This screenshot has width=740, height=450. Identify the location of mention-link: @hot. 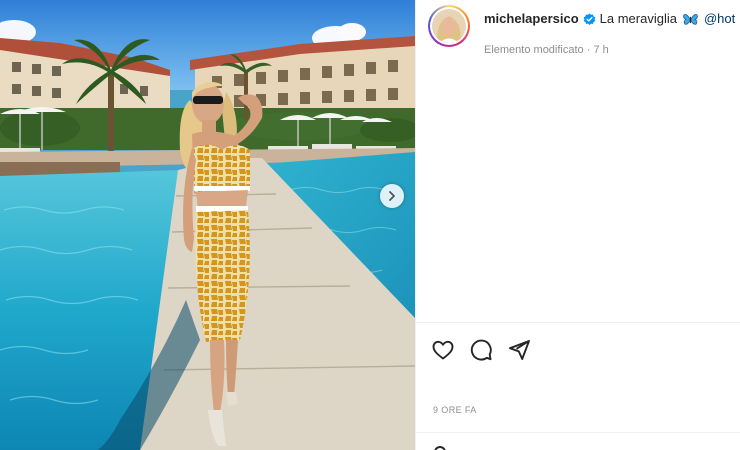
(719, 19).